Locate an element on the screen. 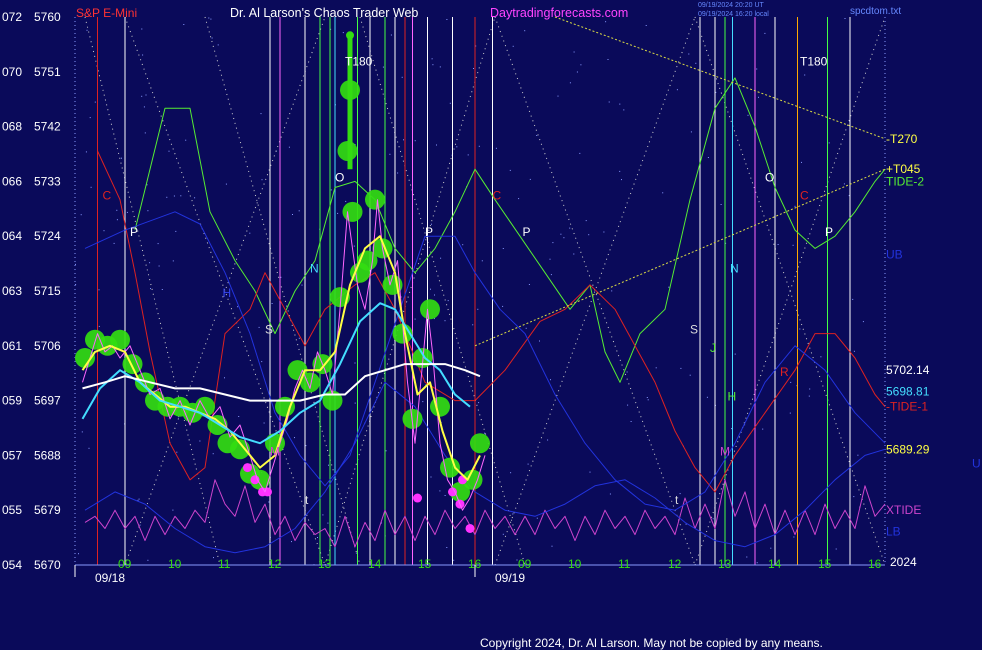  x-hour-label: 12 is located at coordinates (675, 564).